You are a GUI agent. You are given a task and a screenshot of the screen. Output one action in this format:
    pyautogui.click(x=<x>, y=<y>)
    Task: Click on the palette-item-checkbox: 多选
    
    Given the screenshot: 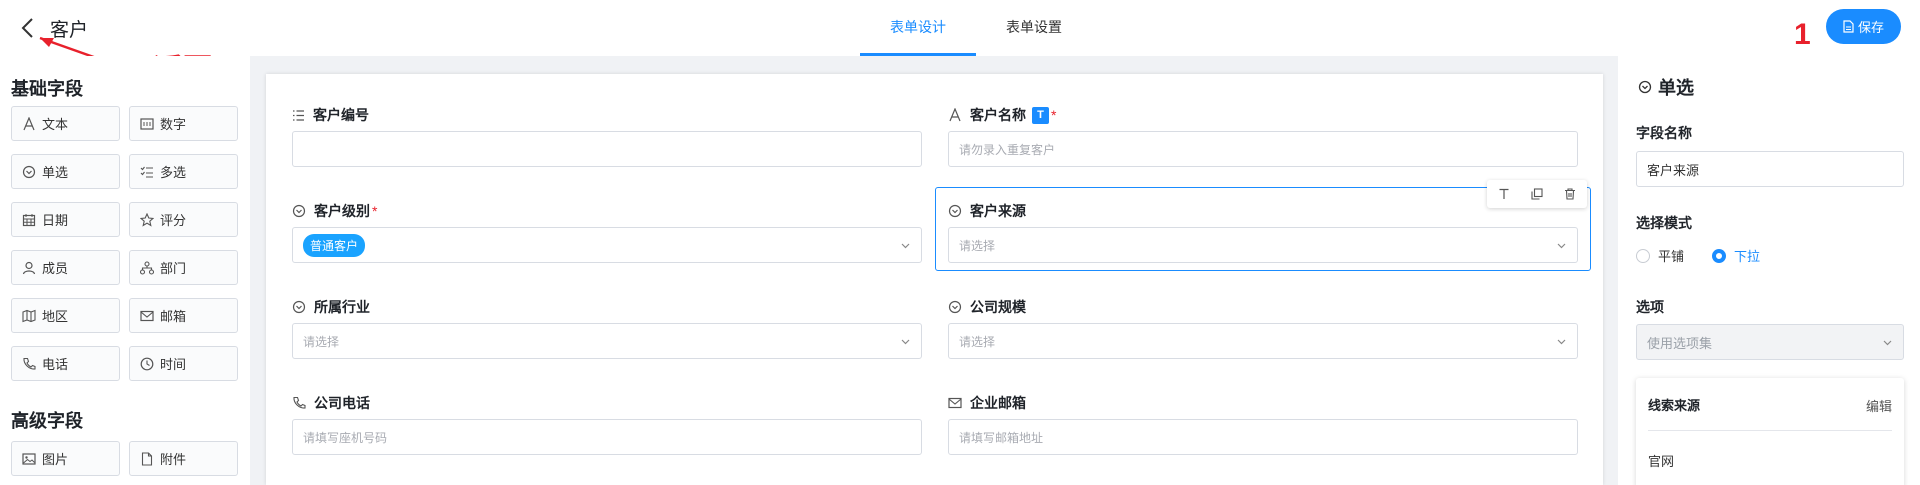 What is the action you would take?
    pyautogui.click(x=183, y=171)
    